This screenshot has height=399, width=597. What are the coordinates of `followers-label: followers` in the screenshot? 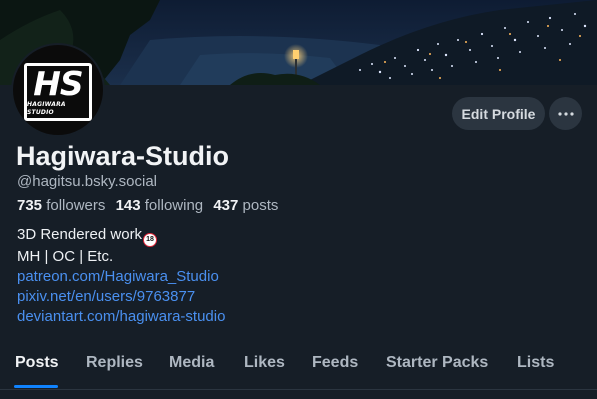 It's located at (76, 205).